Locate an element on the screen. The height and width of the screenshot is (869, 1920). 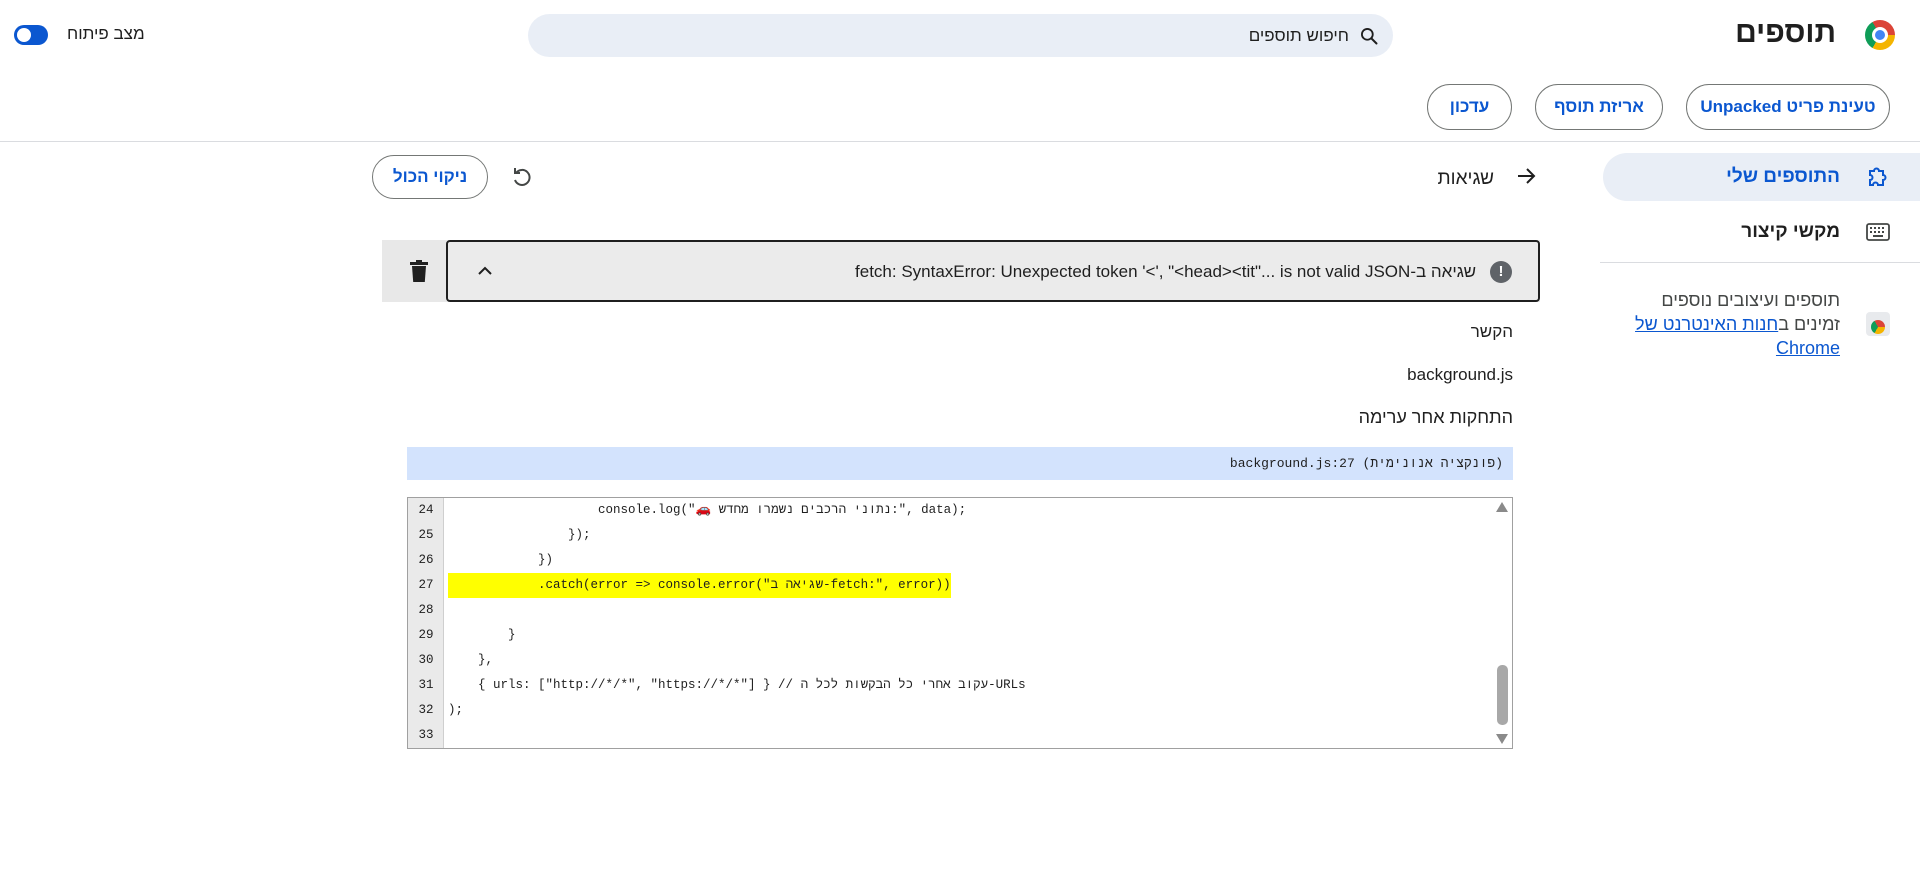
page-title: תוספים is located at coordinates (1785, 32).